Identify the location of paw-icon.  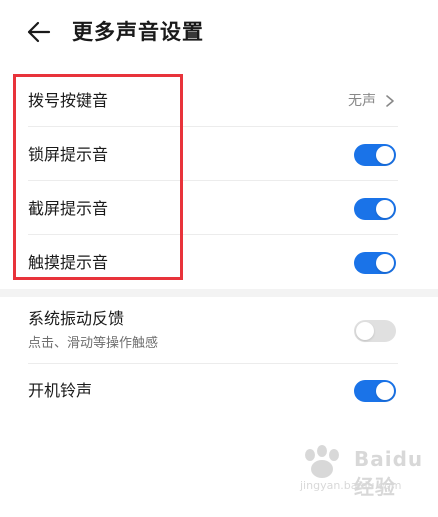
(322, 461).